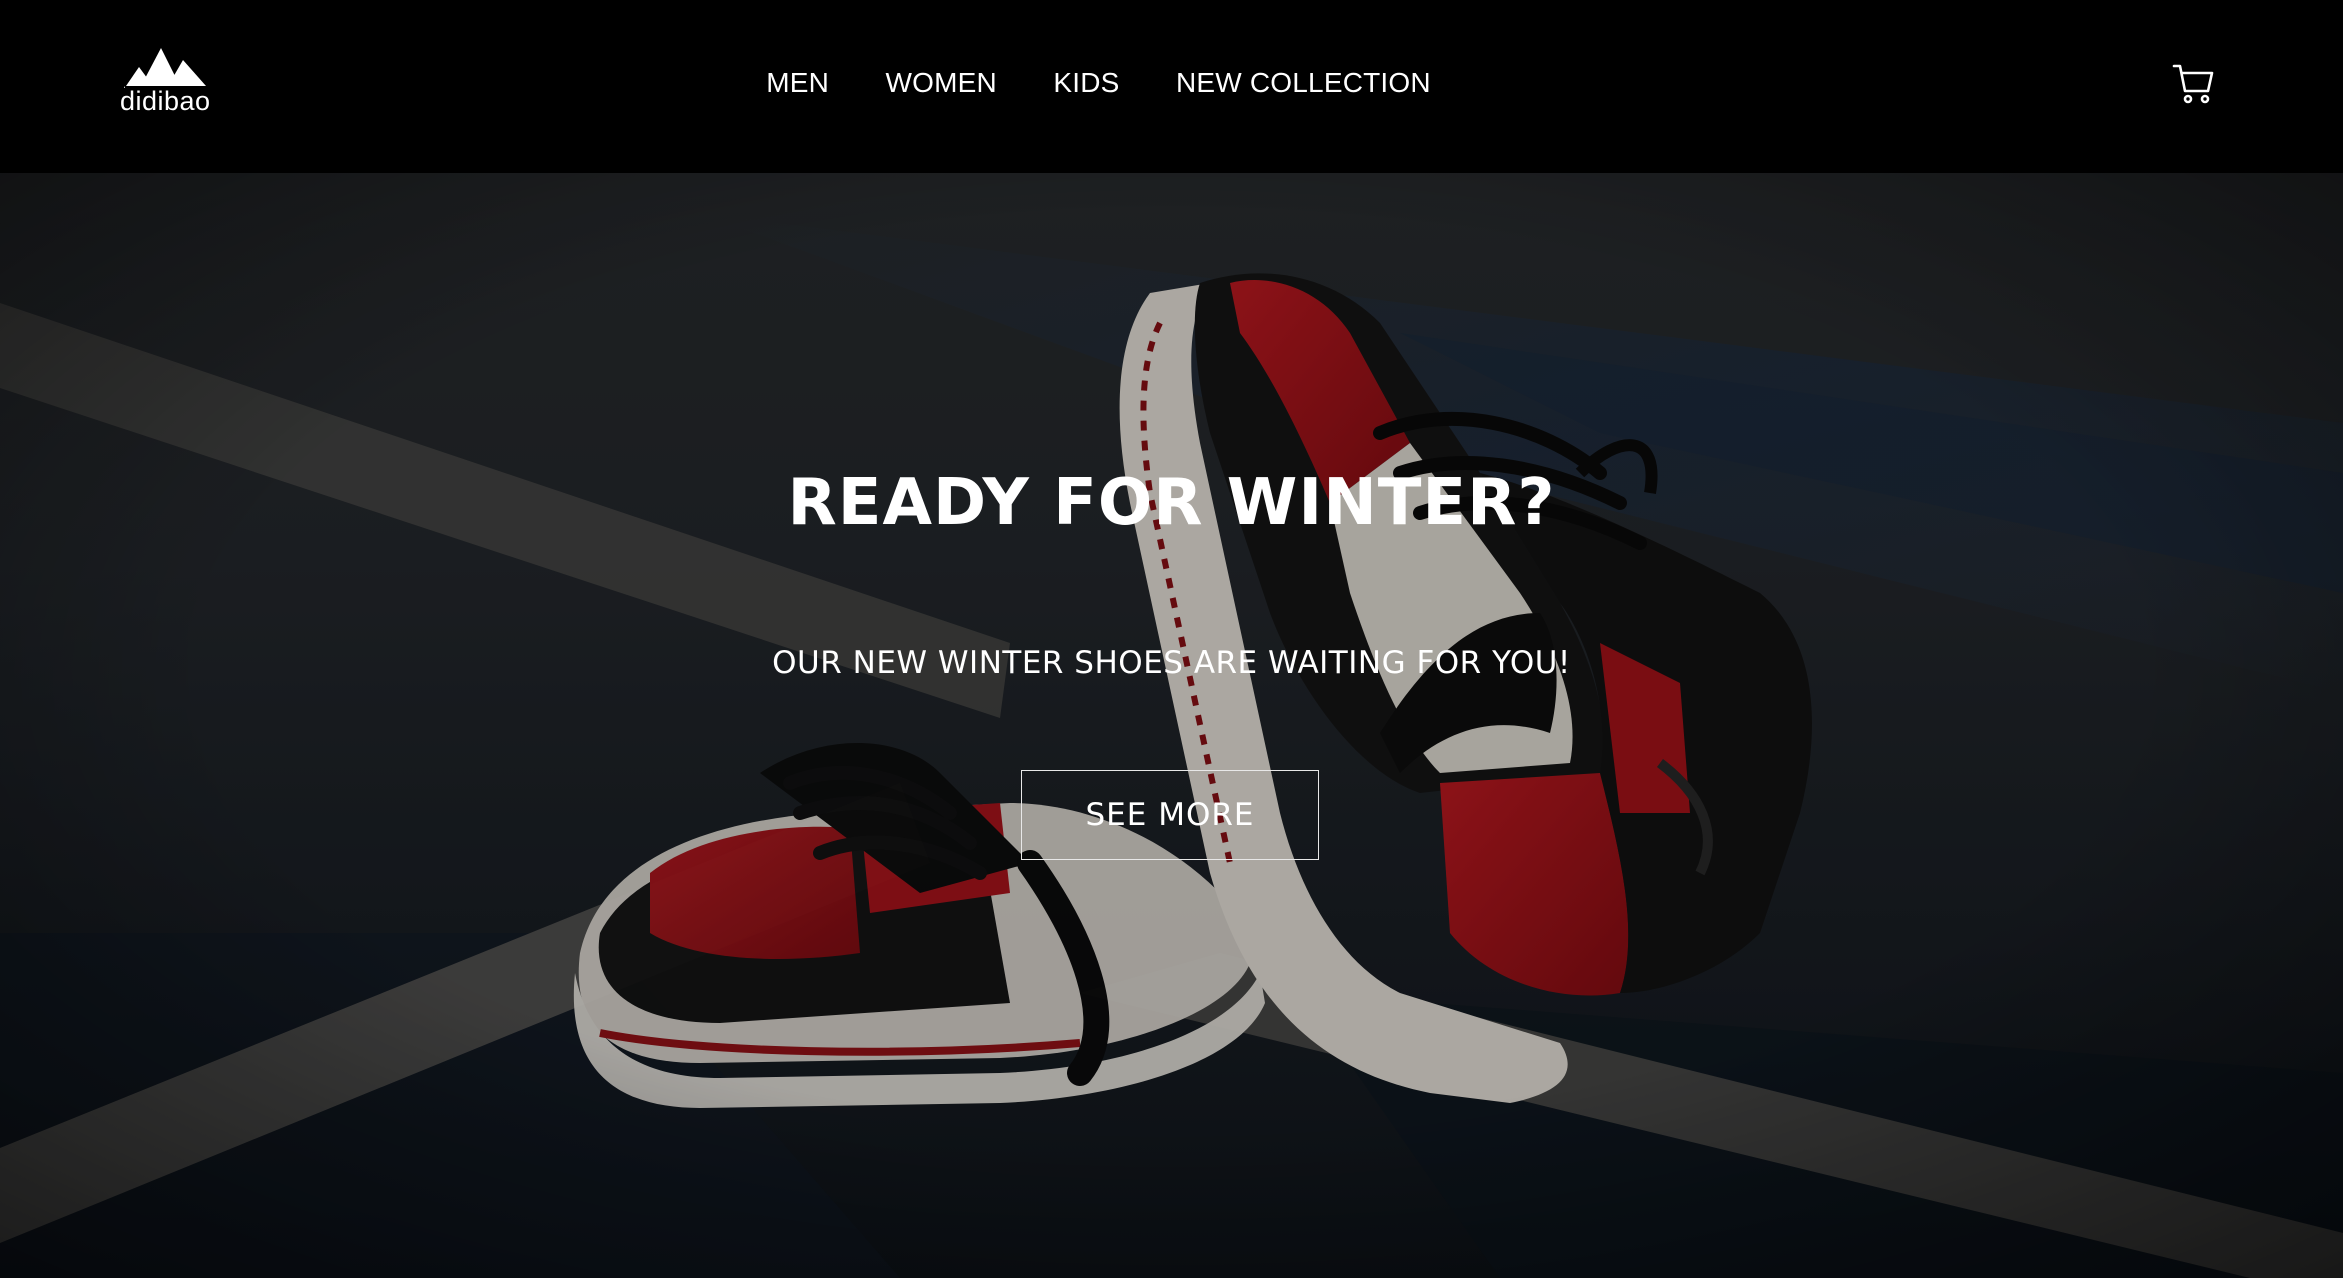 The image size is (2343, 1278). Describe the element at coordinates (1171, 503) in the screenshot. I see `hero-title: READY FOR WINTER?` at that location.